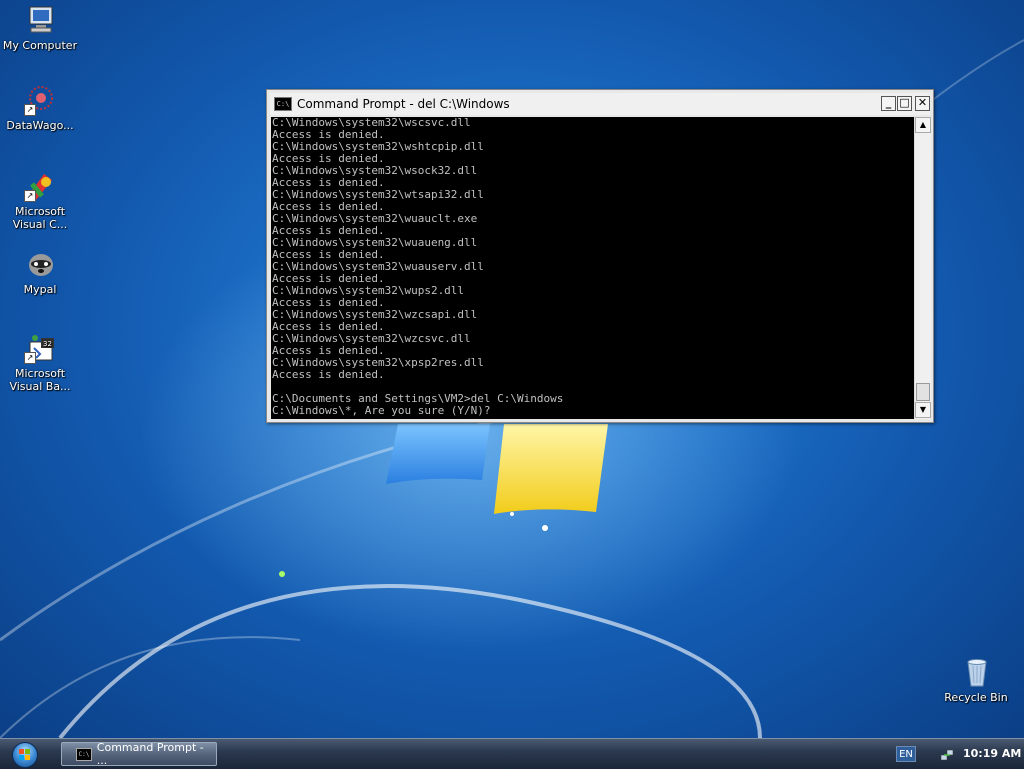  What do you see at coordinates (40, 45) in the screenshot?
I see `desktop-icon-label: My Computer` at bounding box center [40, 45].